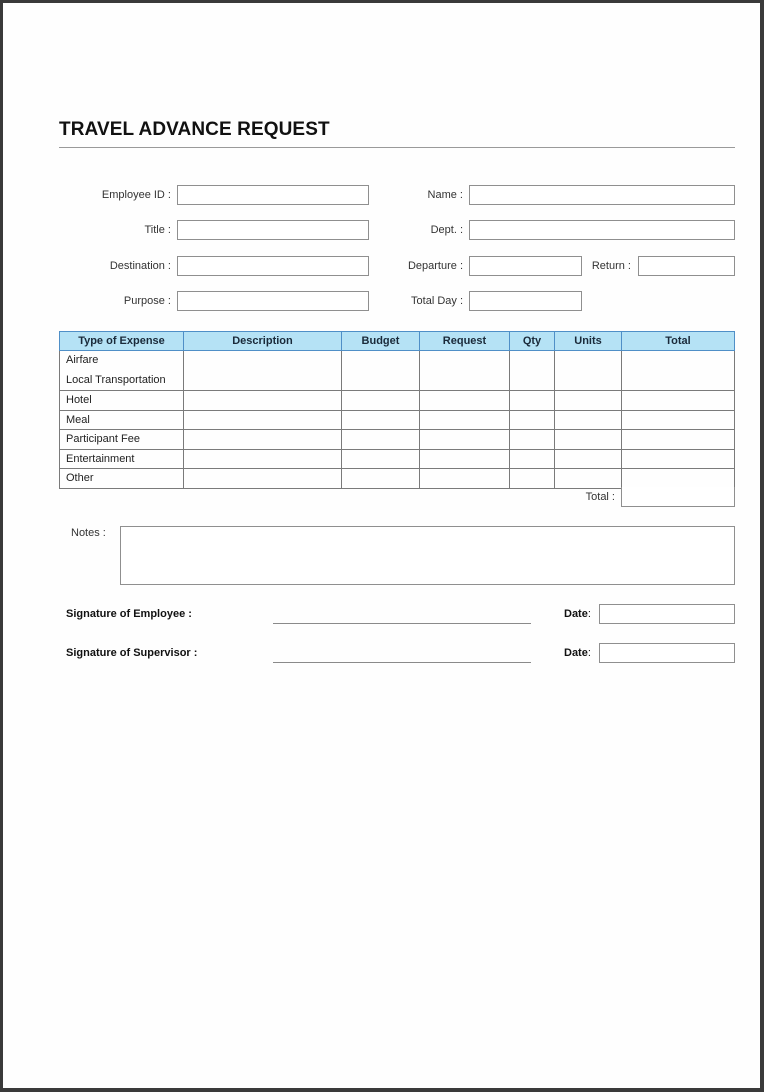 The height and width of the screenshot is (1092, 764). Describe the element at coordinates (532, 341) in the screenshot. I see `column-header-qty: Qty` at that location.